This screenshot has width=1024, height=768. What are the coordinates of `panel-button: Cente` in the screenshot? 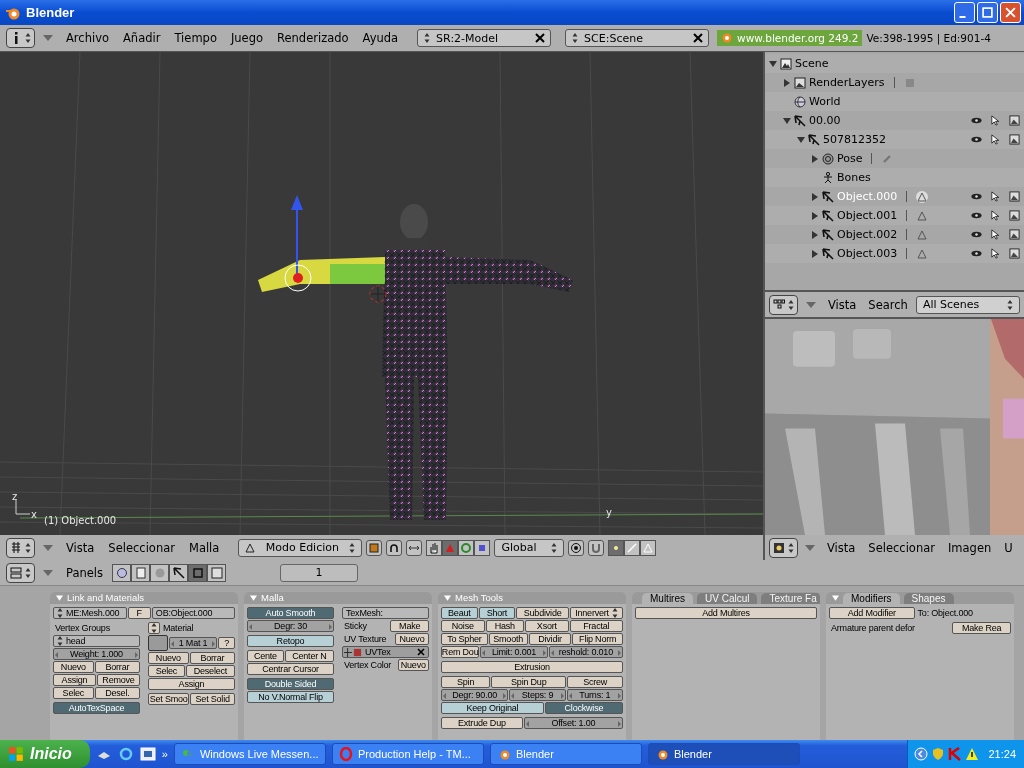 It's located at (265, 656).